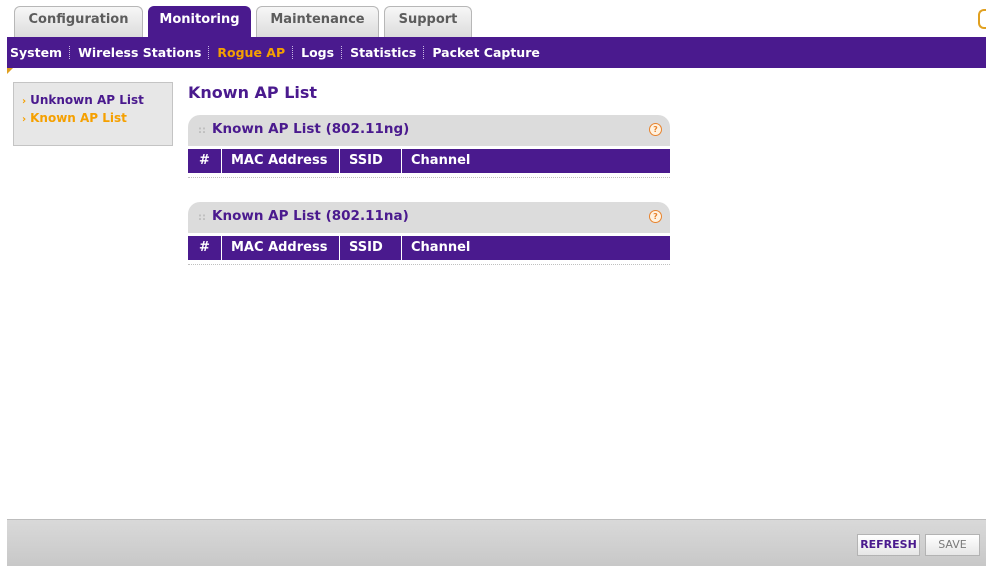 The height and width of the screenshot is (566, 986). I want to click on subnav-system: System, so click(36, 52).